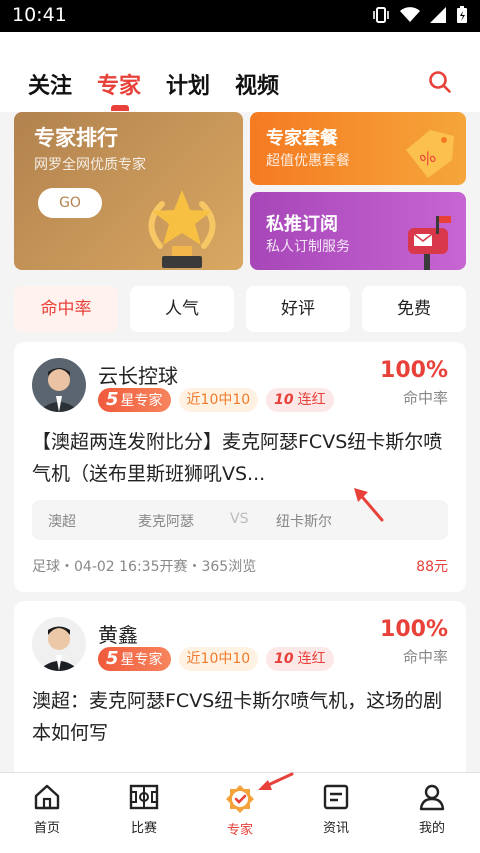 This screenshot has height=853, width=480. I want to click on nav-news: 资讯, so click(336, 809).